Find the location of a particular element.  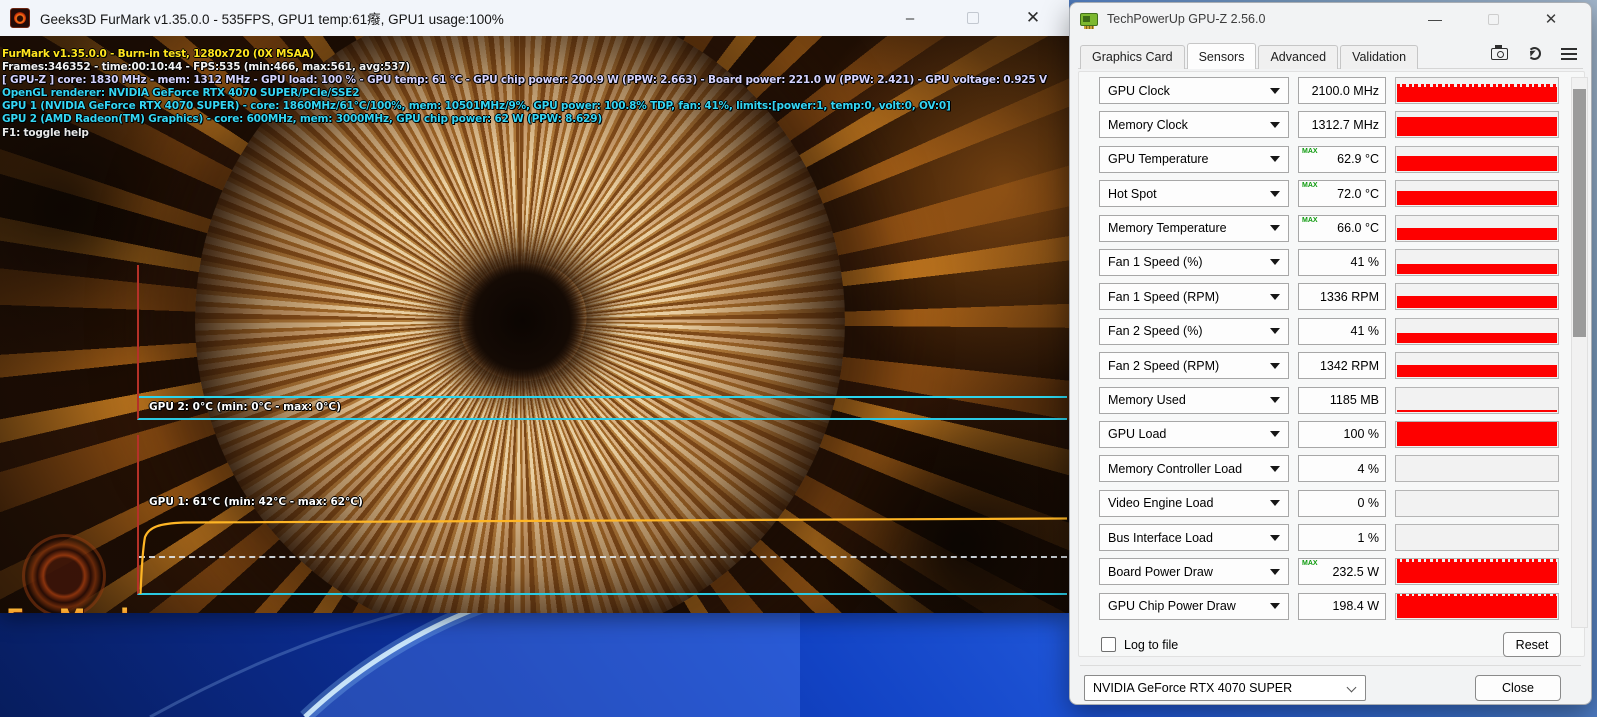

gpu-selector-value: NVIDIA GeForce RTX 4070 SUPER is located at coordinates (1193, 688).